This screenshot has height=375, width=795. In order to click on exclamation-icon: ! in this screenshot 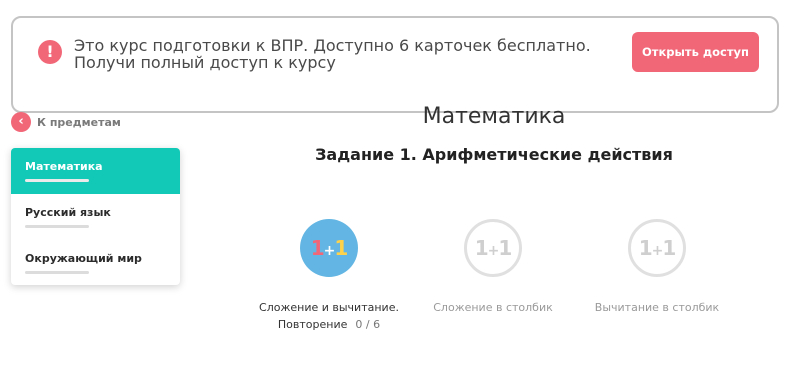, I will do `click(50, 52)`.